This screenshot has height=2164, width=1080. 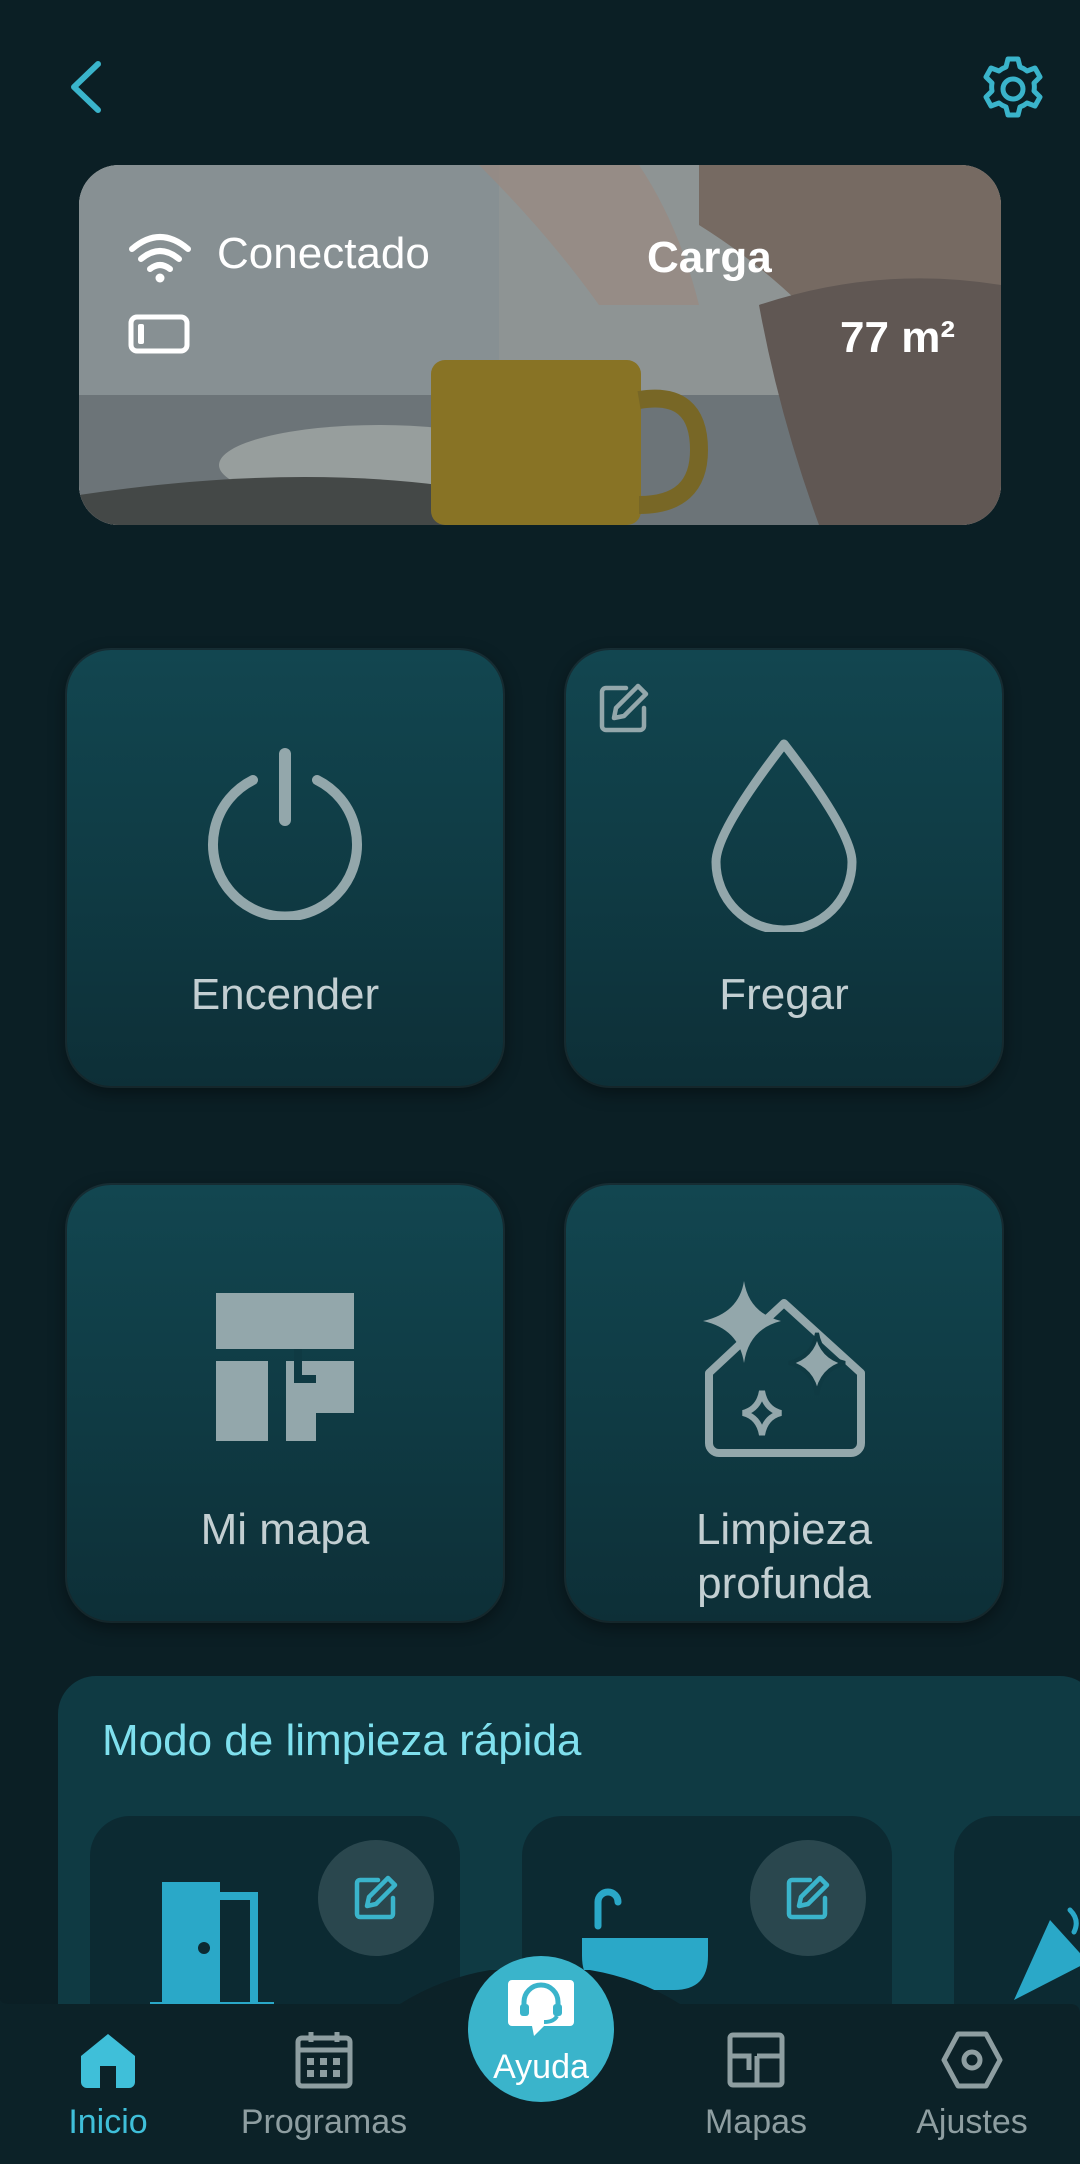 I want to click on nav-settings: Ajustes, so click(x=972, y=2086).